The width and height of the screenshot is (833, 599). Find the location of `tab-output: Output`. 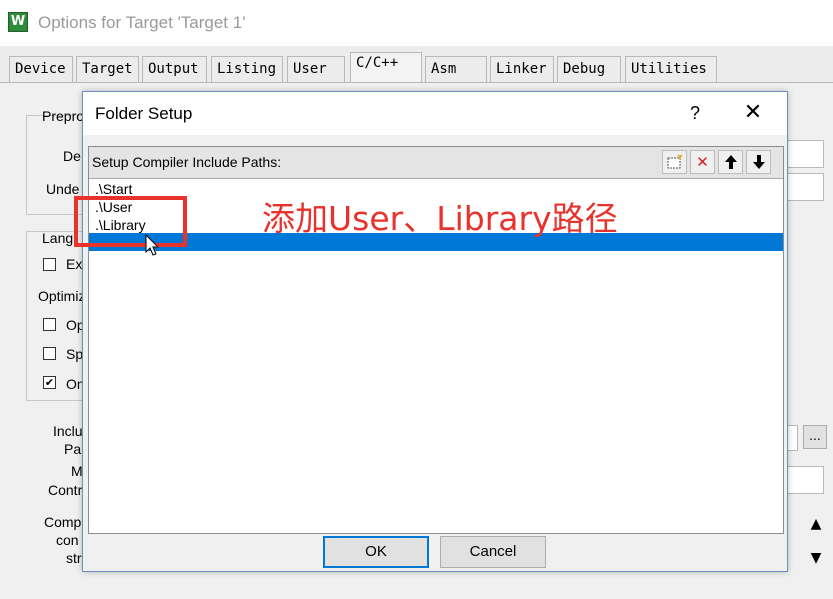

tab-output: Output is located at coordinates (174, 69).